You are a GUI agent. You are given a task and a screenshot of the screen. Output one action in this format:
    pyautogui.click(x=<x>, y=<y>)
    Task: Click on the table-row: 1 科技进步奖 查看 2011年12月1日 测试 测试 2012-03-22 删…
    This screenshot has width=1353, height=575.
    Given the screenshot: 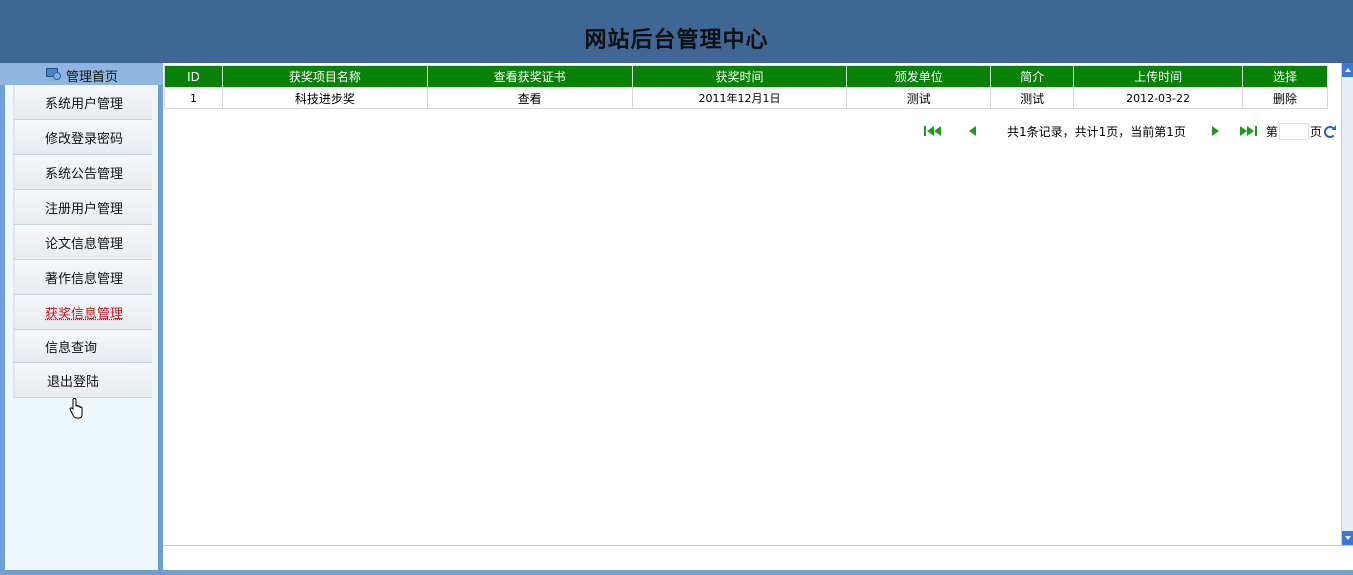 What is the action you would take?
    pyautogui.click(x=746, y=98)
    